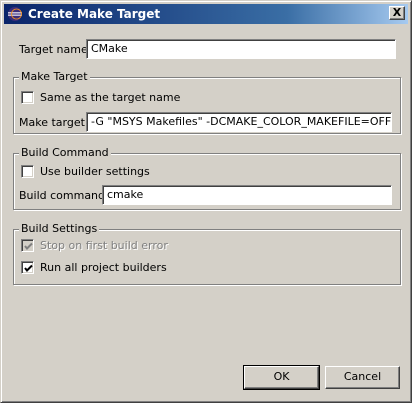  Describe the element at coordinates (207, 253) in the screenshot. I see `build-settings-group: Build Settings` at that location.